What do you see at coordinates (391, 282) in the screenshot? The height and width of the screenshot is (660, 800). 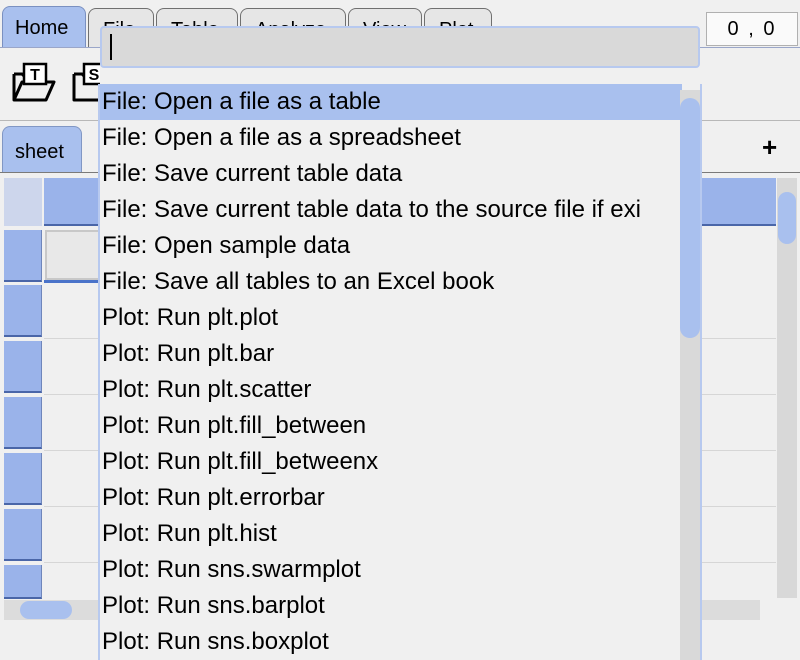 I see `palette-item: File: Save all tables to an Excel book` at bounding box center [391, 282].